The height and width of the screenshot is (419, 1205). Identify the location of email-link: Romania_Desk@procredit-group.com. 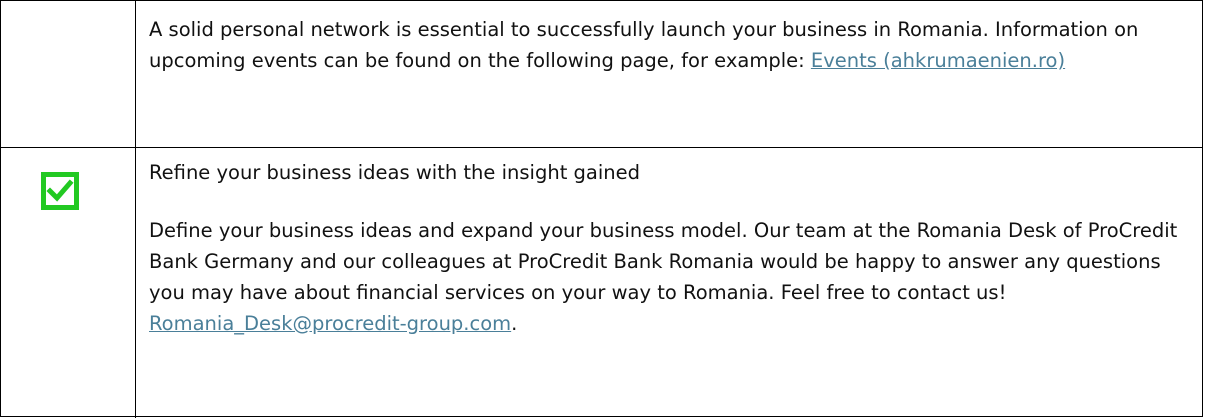
(330, 323).